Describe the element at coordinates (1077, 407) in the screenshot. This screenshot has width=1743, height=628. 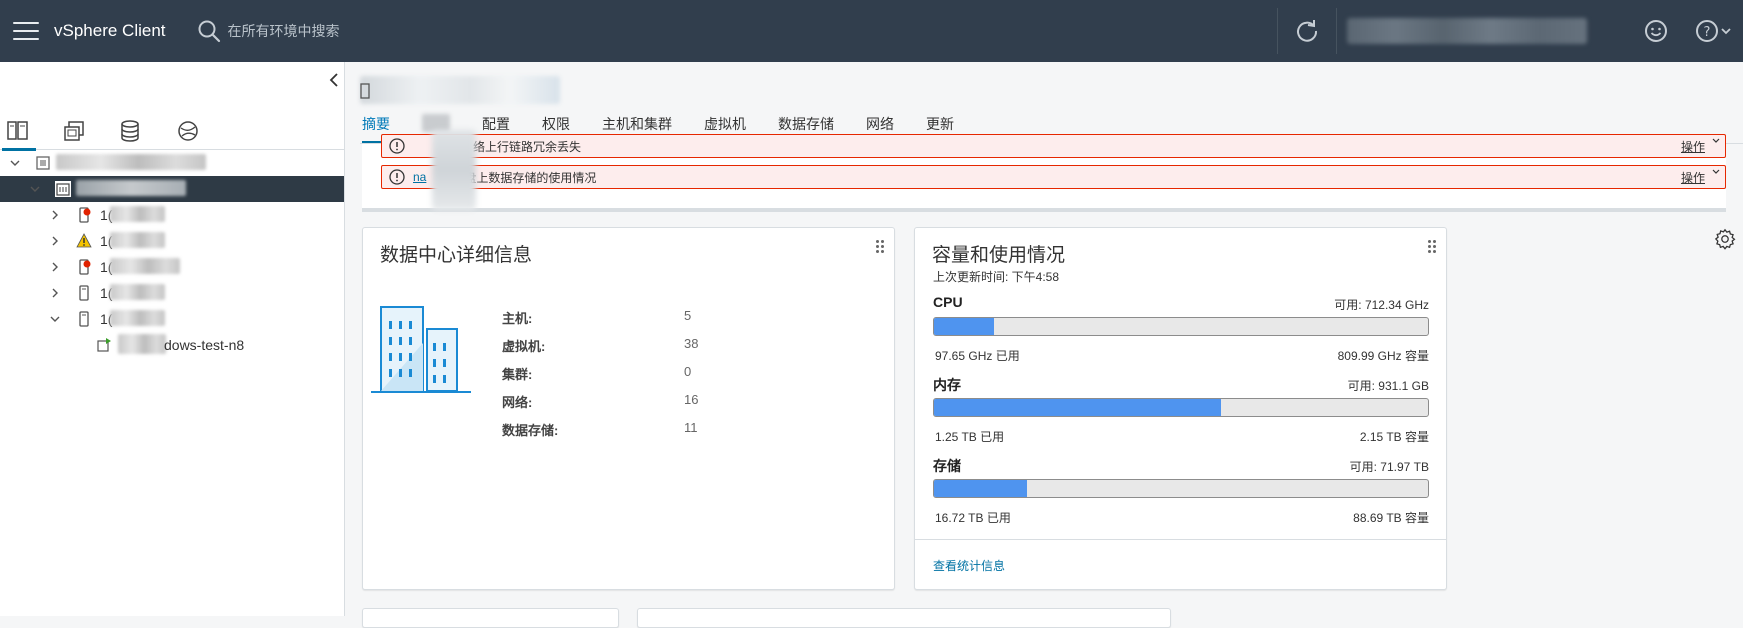
I see `usage-bar-fill` at that location.